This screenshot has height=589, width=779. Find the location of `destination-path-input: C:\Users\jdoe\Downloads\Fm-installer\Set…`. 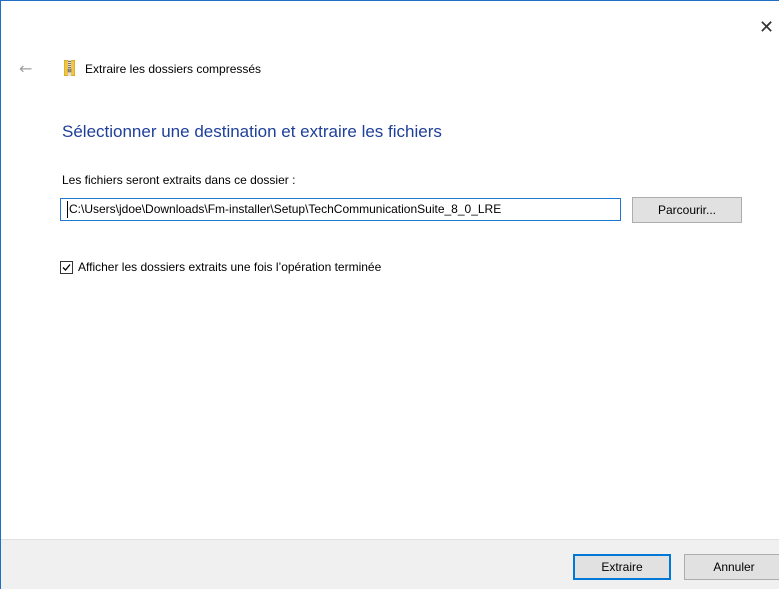

destination-path-input: C:\Users\jdoe\Downloads\Fm-installer\Set… is located at coordinates (340, 209).